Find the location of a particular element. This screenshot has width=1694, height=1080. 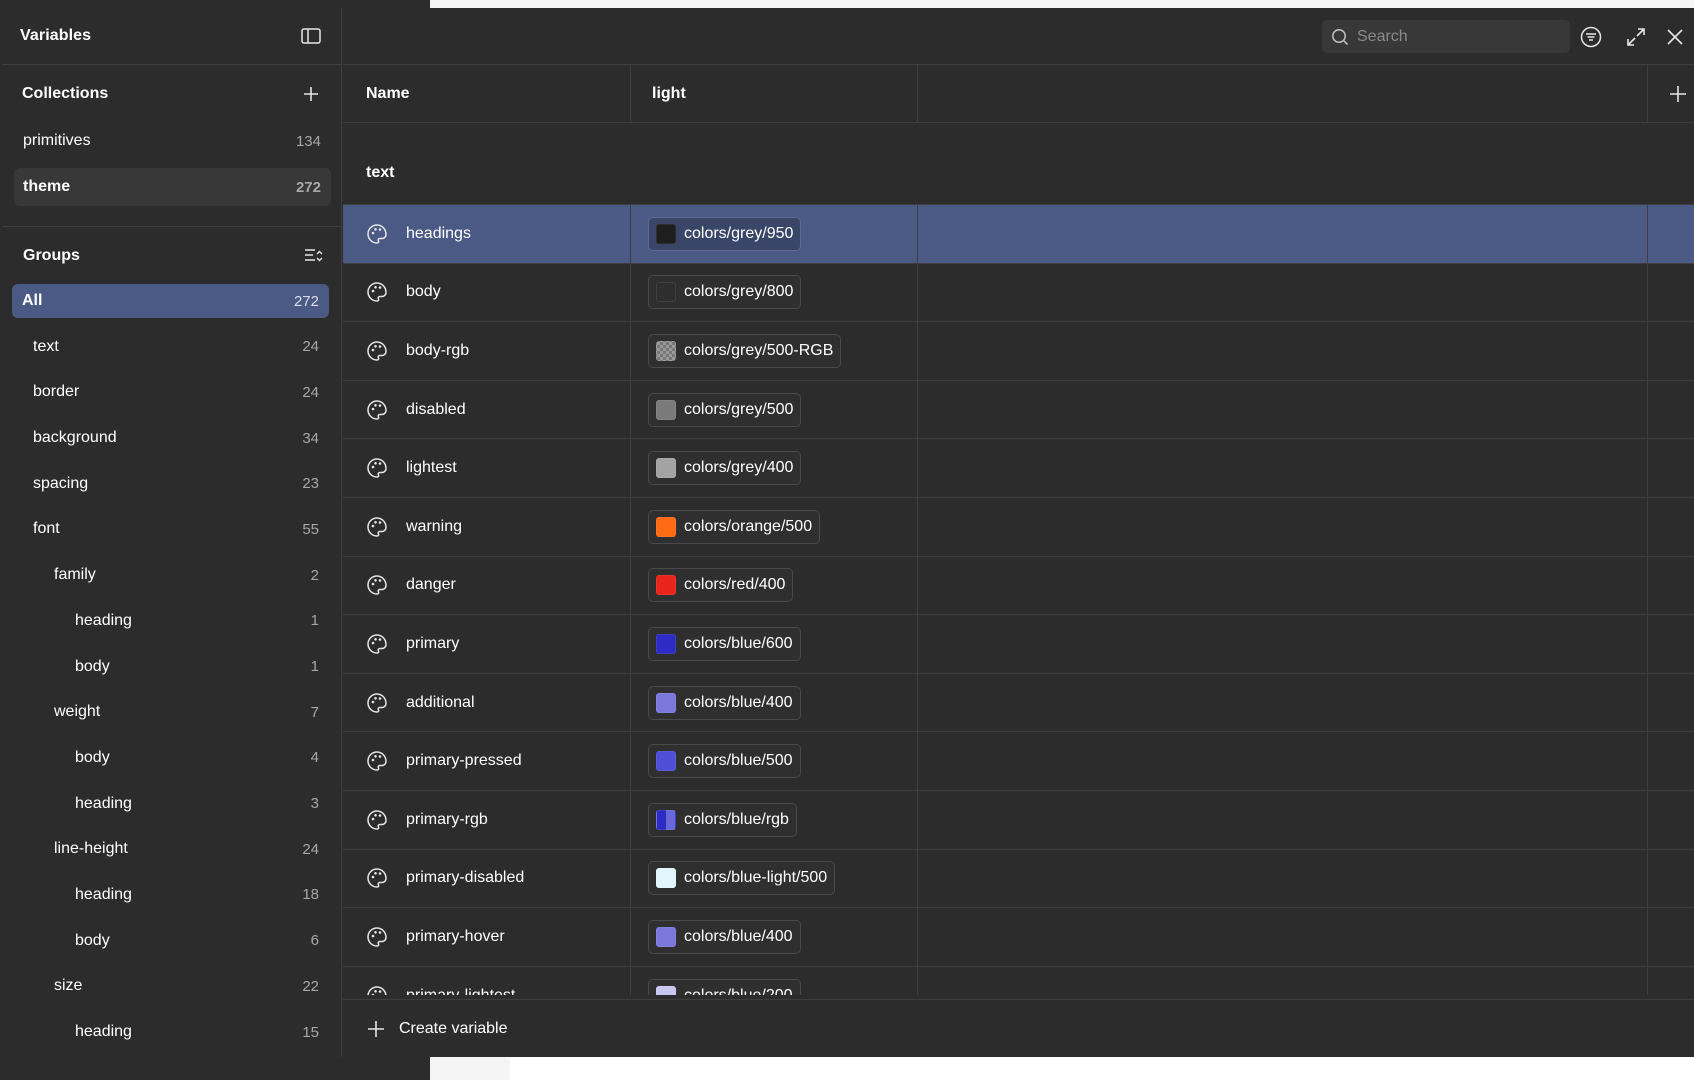

alias-pill: colors/grey/800 is located at coordinates (725, 292).